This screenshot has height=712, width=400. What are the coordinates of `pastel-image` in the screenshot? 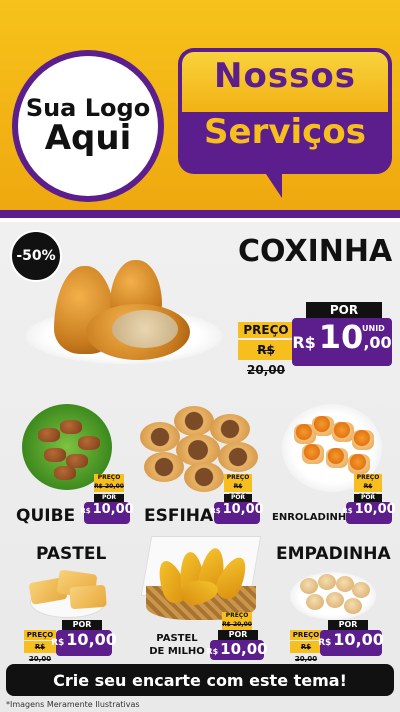 It's located at (68, 594).